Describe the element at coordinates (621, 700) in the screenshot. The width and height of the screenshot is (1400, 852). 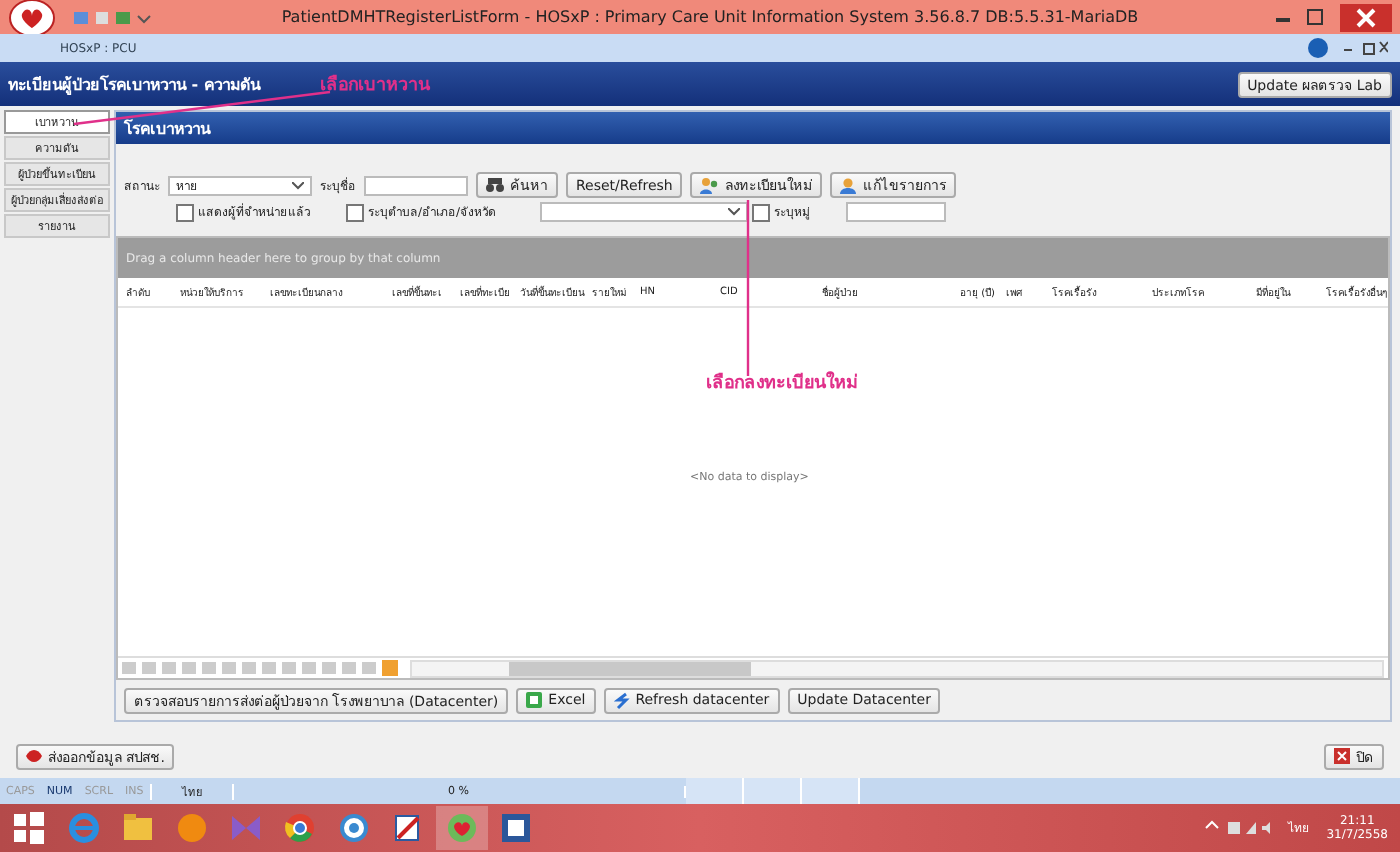
I see `refresh-icon` at that location.